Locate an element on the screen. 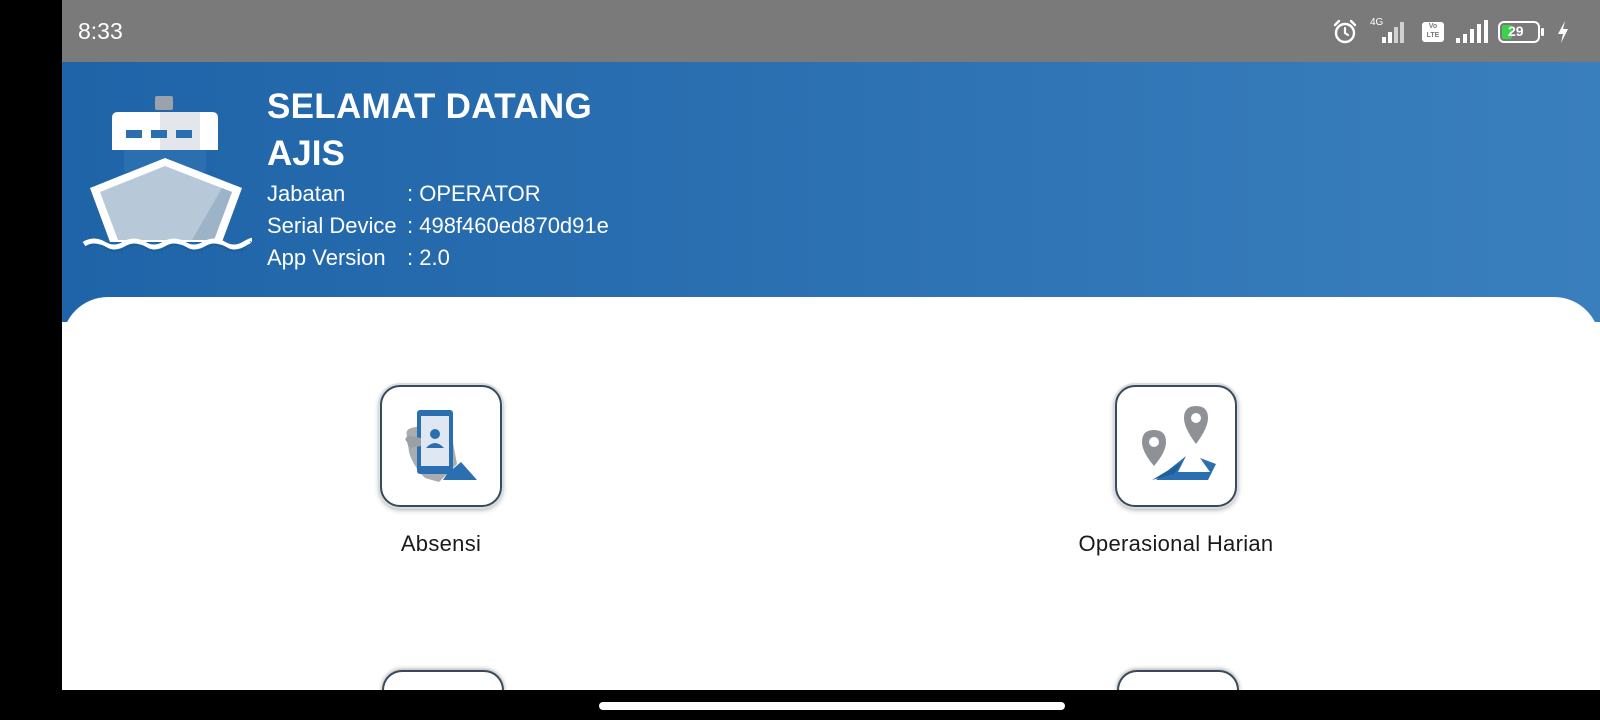  info-row-app-version: App Version : 2.0 is located at coordinates (438, 258).